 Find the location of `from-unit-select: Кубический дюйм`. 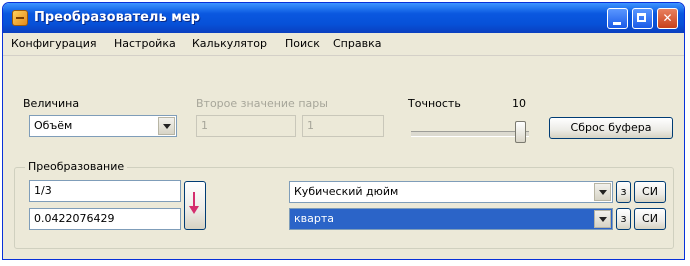

from-unit-select: Кубический дюйм is located at coordinates (451, 192).